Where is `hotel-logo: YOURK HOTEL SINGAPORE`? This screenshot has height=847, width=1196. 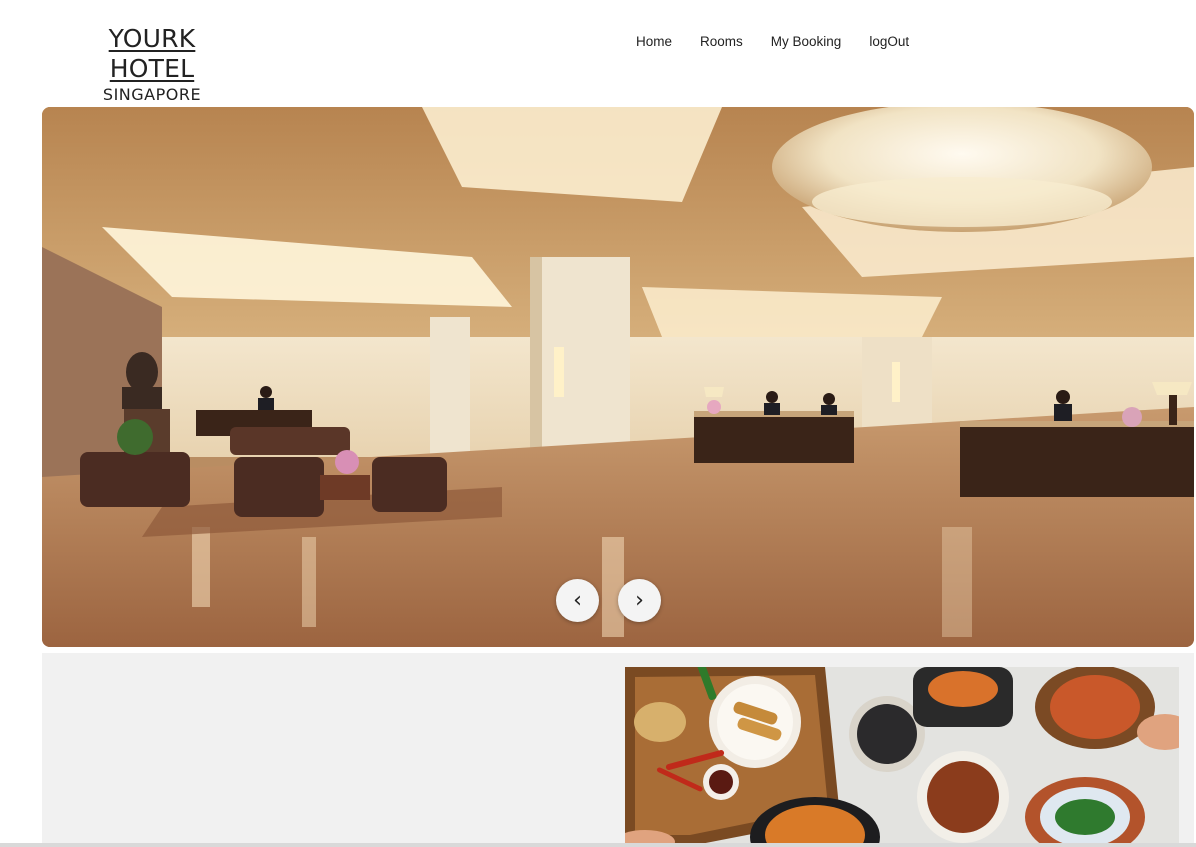 hotel-logo: YOURK HOTEL SINGAPORE is located at coordinates (152, 65).